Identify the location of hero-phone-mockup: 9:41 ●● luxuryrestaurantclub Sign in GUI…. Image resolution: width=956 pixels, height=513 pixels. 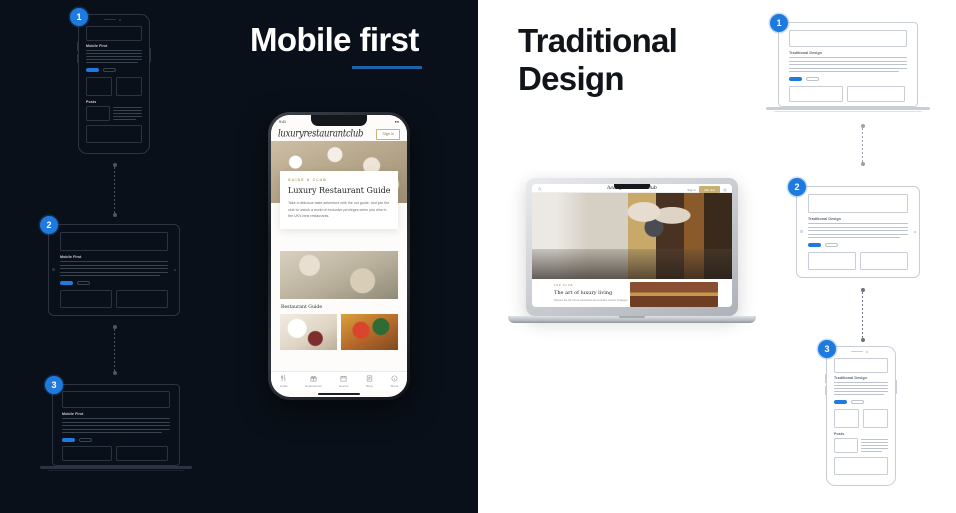
(339, 256).